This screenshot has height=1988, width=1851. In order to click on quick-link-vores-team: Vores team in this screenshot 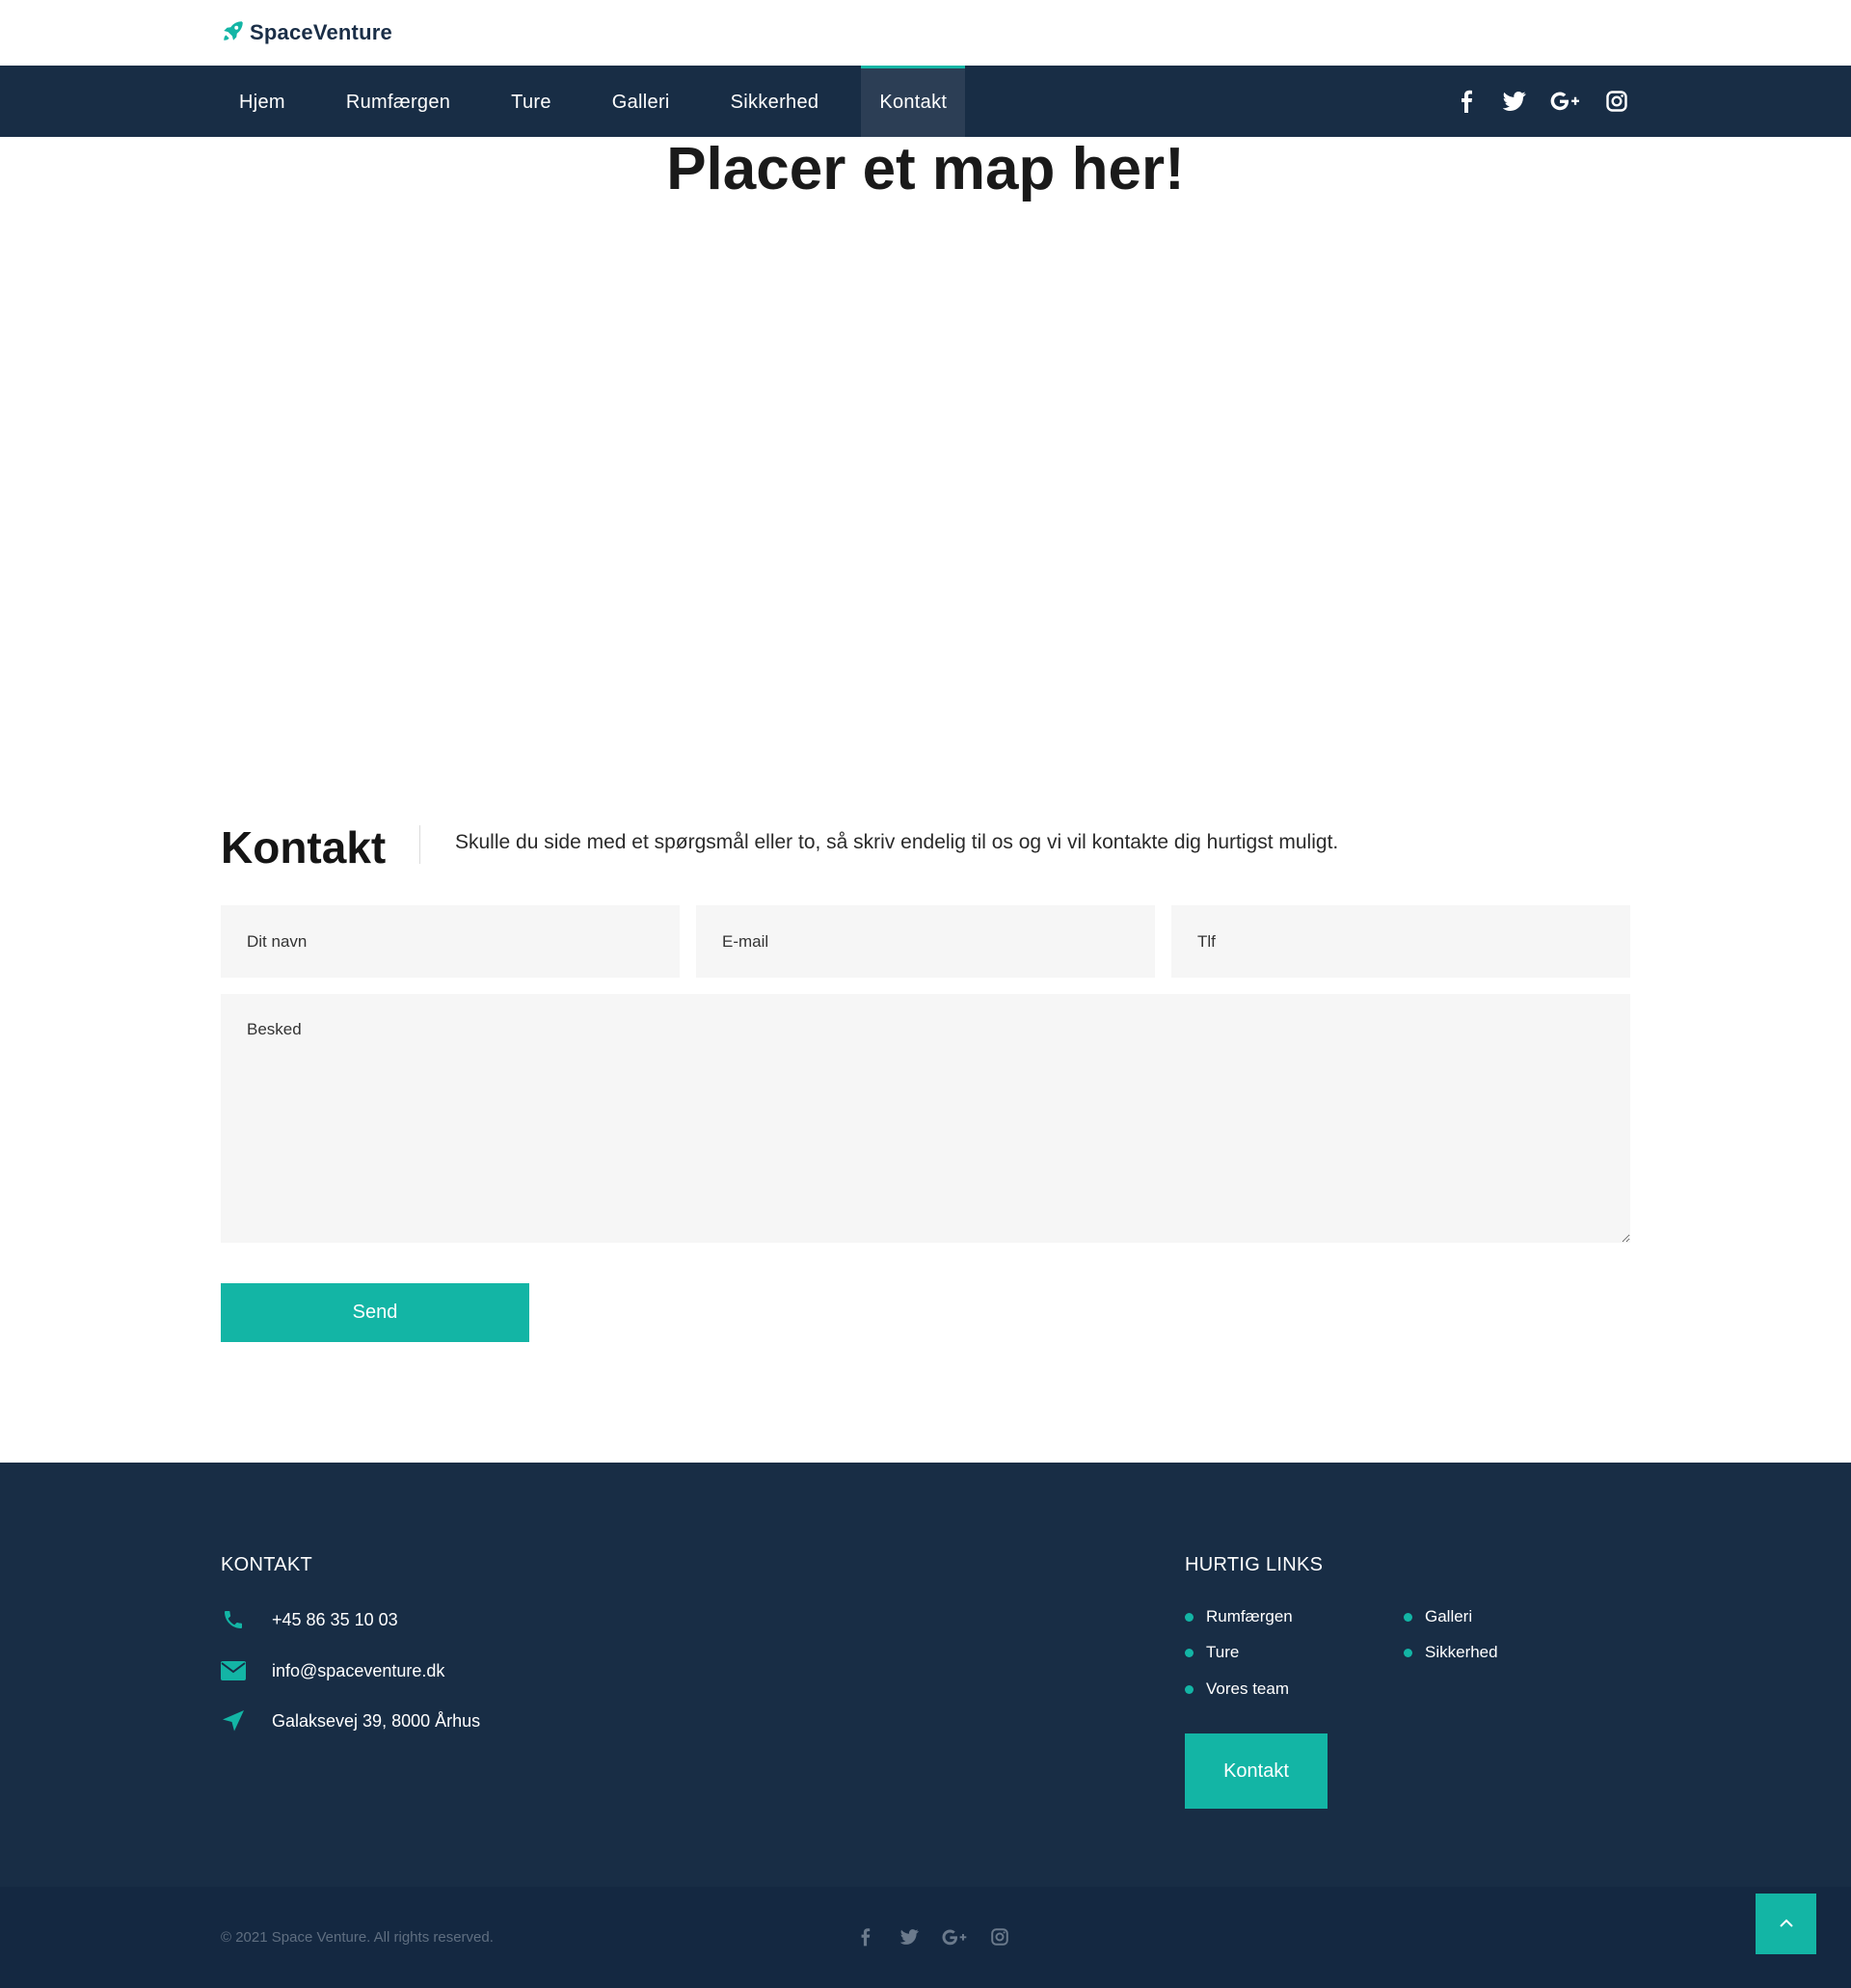, I will do `click(1237, 1689)`.